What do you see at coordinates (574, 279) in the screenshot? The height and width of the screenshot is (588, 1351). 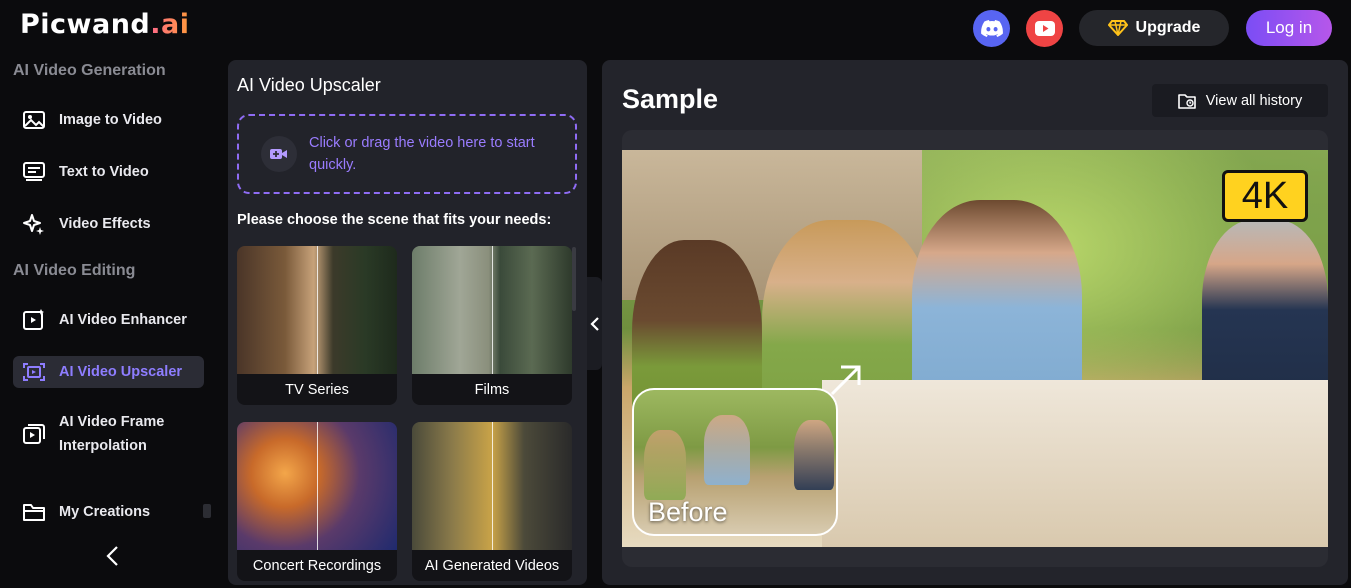 I see `panel-scrollbar` at bounding box center [574, 279].